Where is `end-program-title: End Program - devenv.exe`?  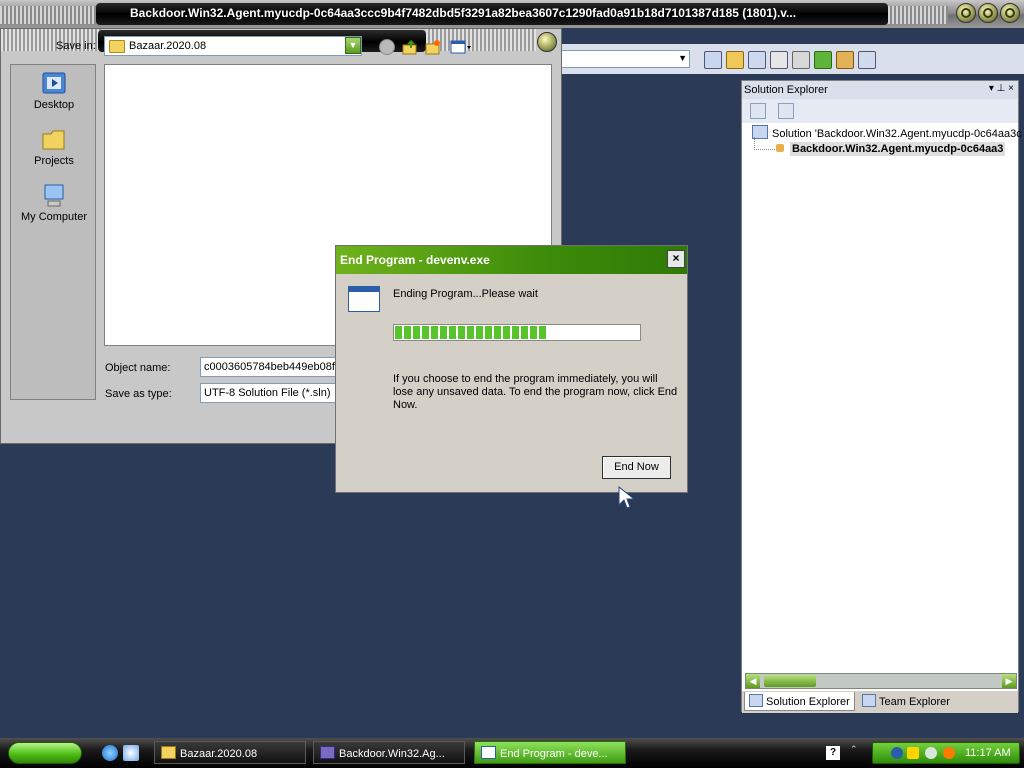 end-program-title: End Program - devenv.exe is located at coordinates (415, 260).